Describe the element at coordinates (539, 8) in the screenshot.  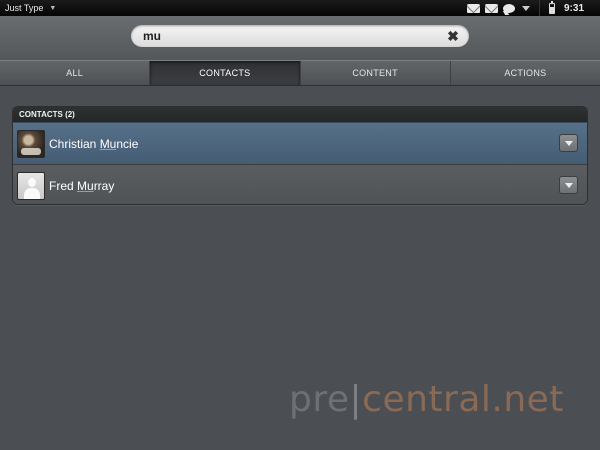
I see `divider` at that location.